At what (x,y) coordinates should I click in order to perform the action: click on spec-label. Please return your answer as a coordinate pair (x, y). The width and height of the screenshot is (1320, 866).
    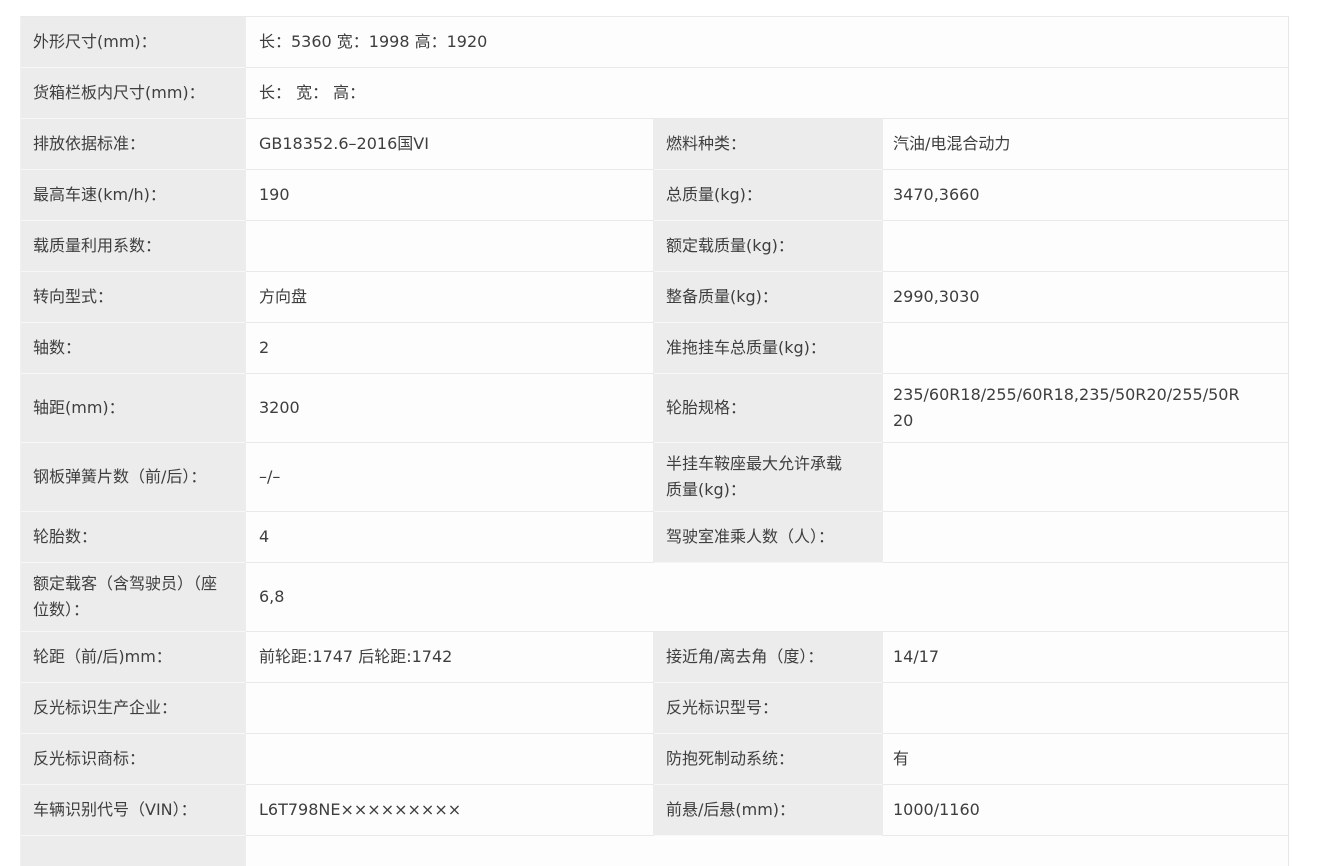
    Looking at the image, I should click on (133, 851).